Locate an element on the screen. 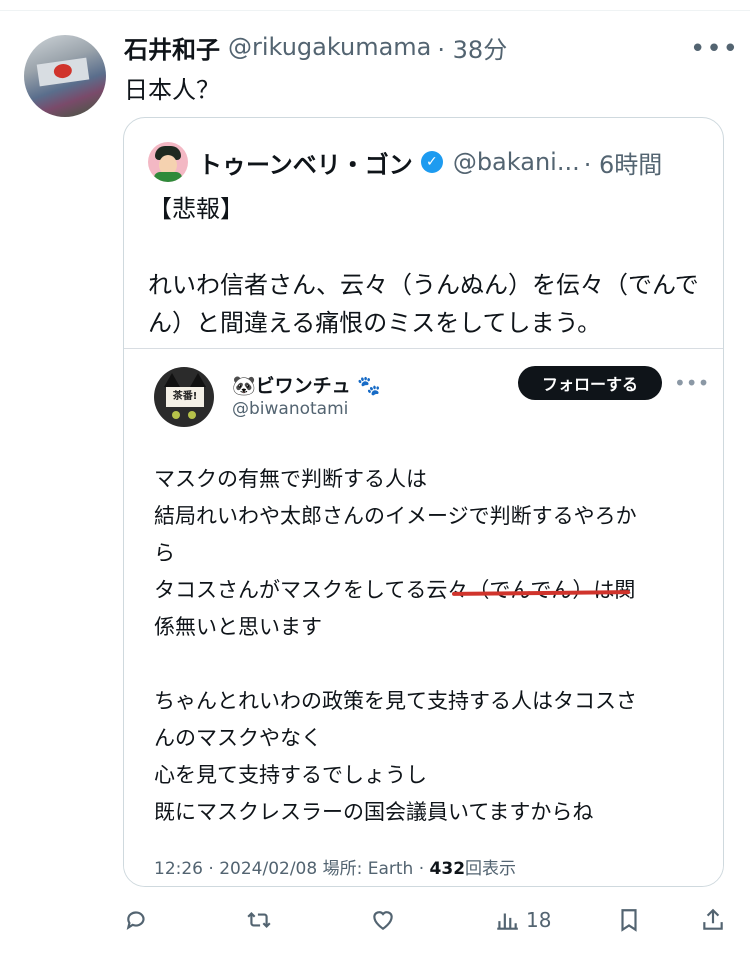 Image resolution: width=750 pixels, height=958 pixels. quote-timestamp: · 6時間 is located at coordinates (623, 164).